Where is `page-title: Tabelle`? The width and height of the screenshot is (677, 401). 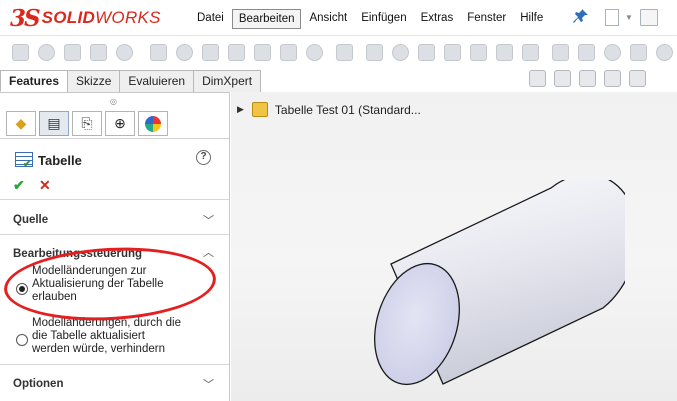 page-title: Tabelle is located at coordinates (60, 160).